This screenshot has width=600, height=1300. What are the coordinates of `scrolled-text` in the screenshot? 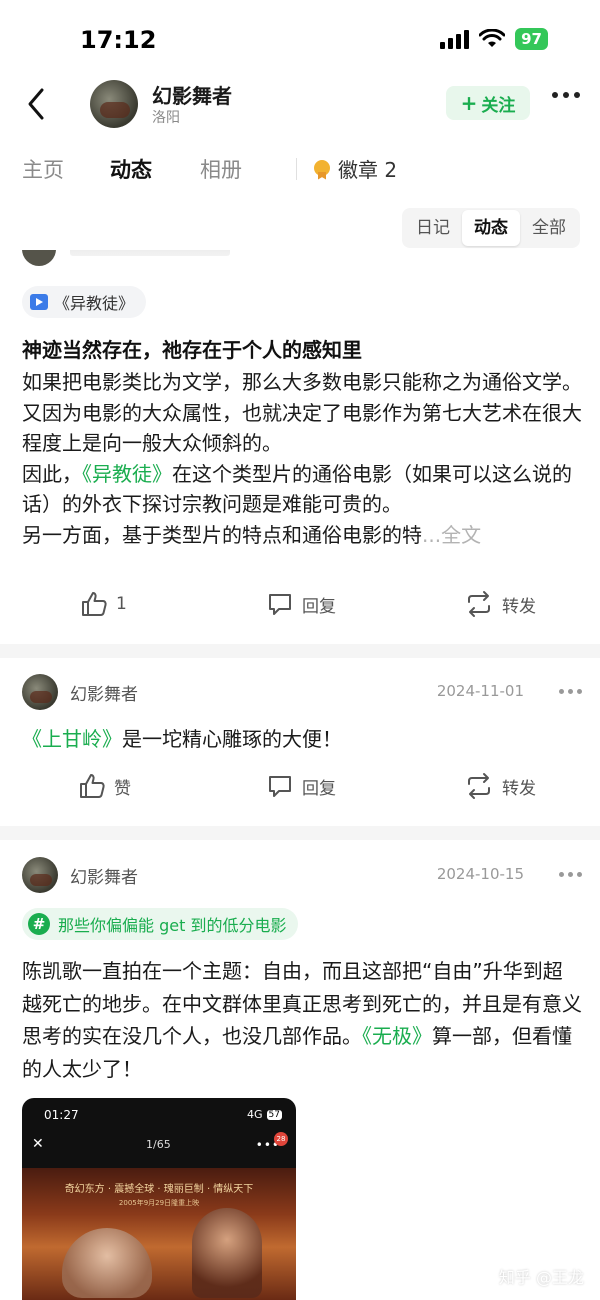 It's located at (150, 253).